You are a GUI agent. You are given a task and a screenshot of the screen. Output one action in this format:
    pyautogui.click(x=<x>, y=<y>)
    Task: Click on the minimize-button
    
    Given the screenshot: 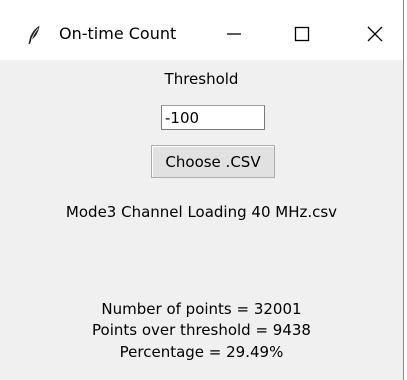 What is the action you would take?
    pyautogui.click(x=234, y=34)
    